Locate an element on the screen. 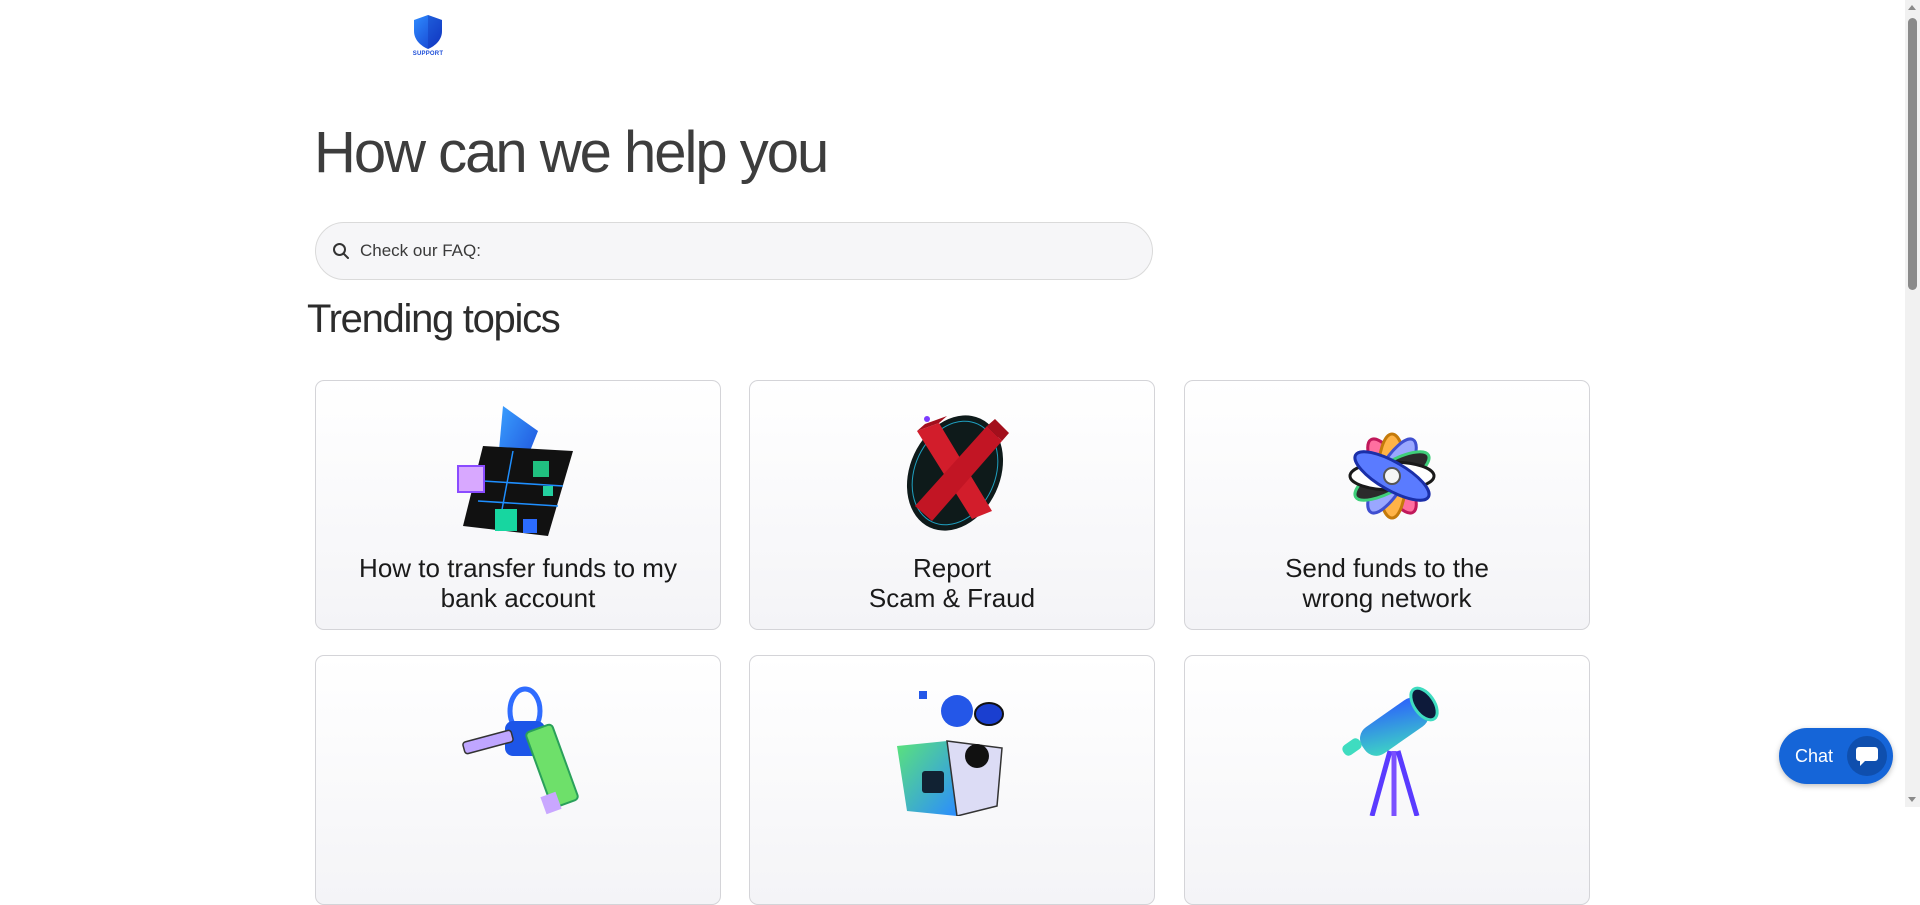  shield-icon is located at coordinates (428, 32).